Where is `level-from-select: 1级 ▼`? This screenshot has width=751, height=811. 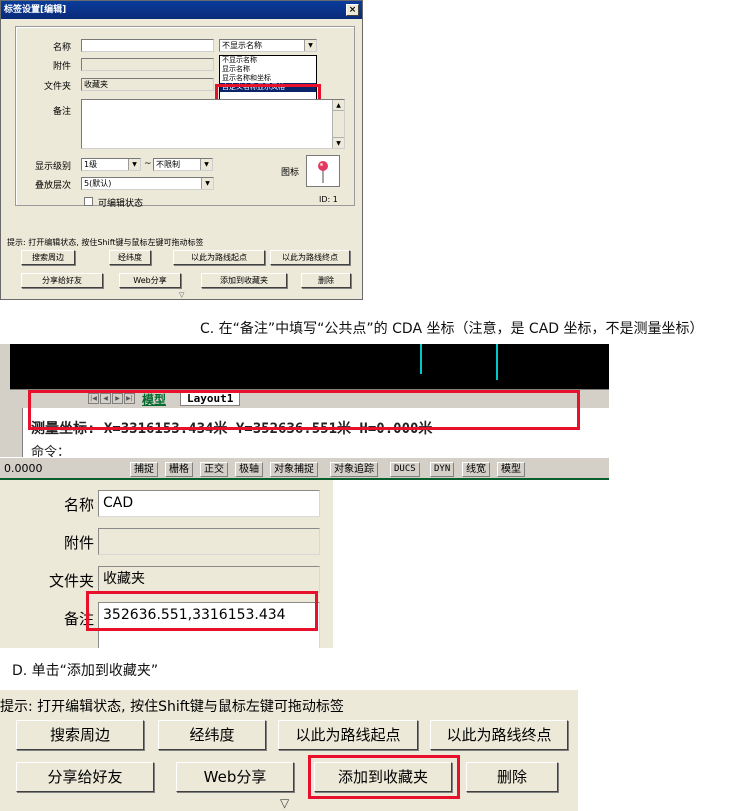
level-from-select: 1级 ▼ is located at coordinates (111, 164).